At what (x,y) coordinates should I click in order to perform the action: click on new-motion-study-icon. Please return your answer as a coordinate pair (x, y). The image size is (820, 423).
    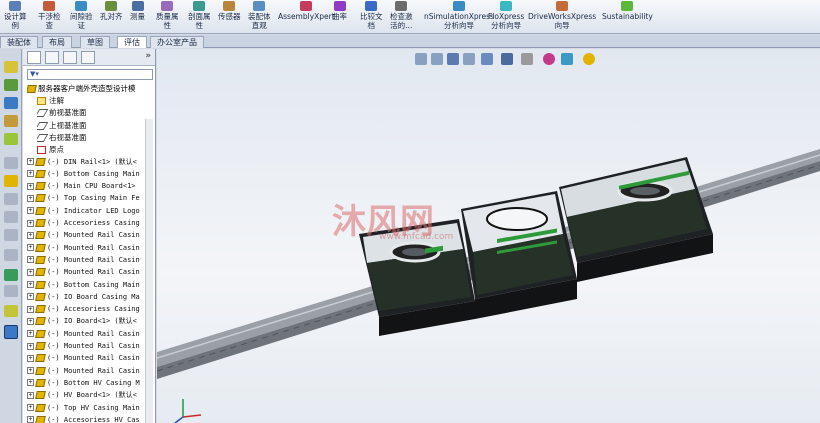
    Looking at the image, I should click on (11, 291).